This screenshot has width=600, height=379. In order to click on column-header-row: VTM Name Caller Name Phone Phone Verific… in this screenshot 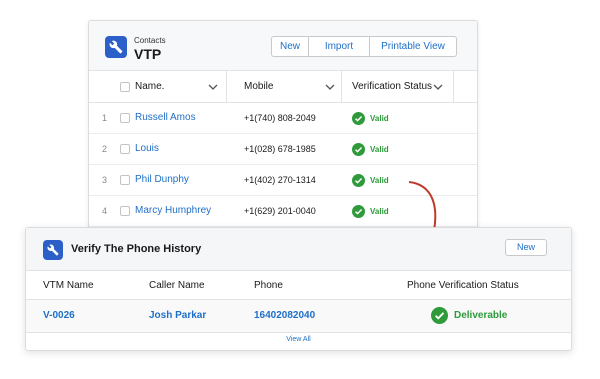, I will do `click(298, 285)`.